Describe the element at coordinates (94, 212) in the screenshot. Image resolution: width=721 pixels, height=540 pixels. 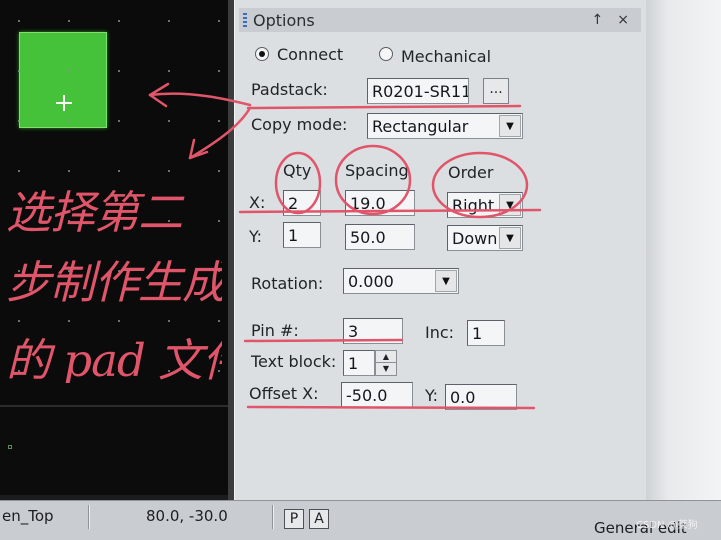
I see `handwritten-note-line-1: 选择第二` at that location.